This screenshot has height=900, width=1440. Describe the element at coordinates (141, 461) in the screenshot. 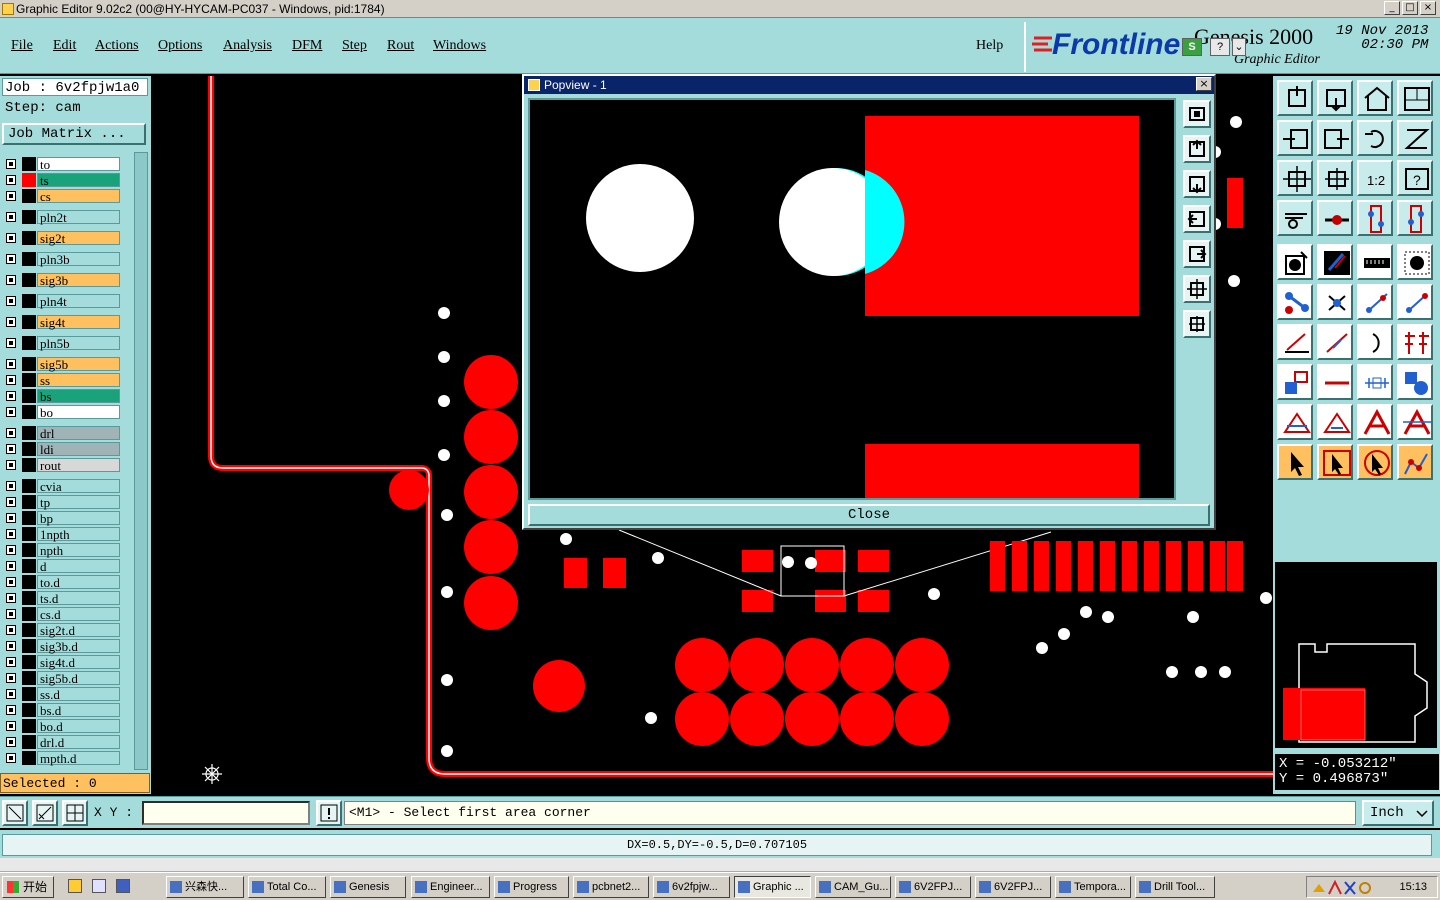

I see `layer-scrollbar` at that location.